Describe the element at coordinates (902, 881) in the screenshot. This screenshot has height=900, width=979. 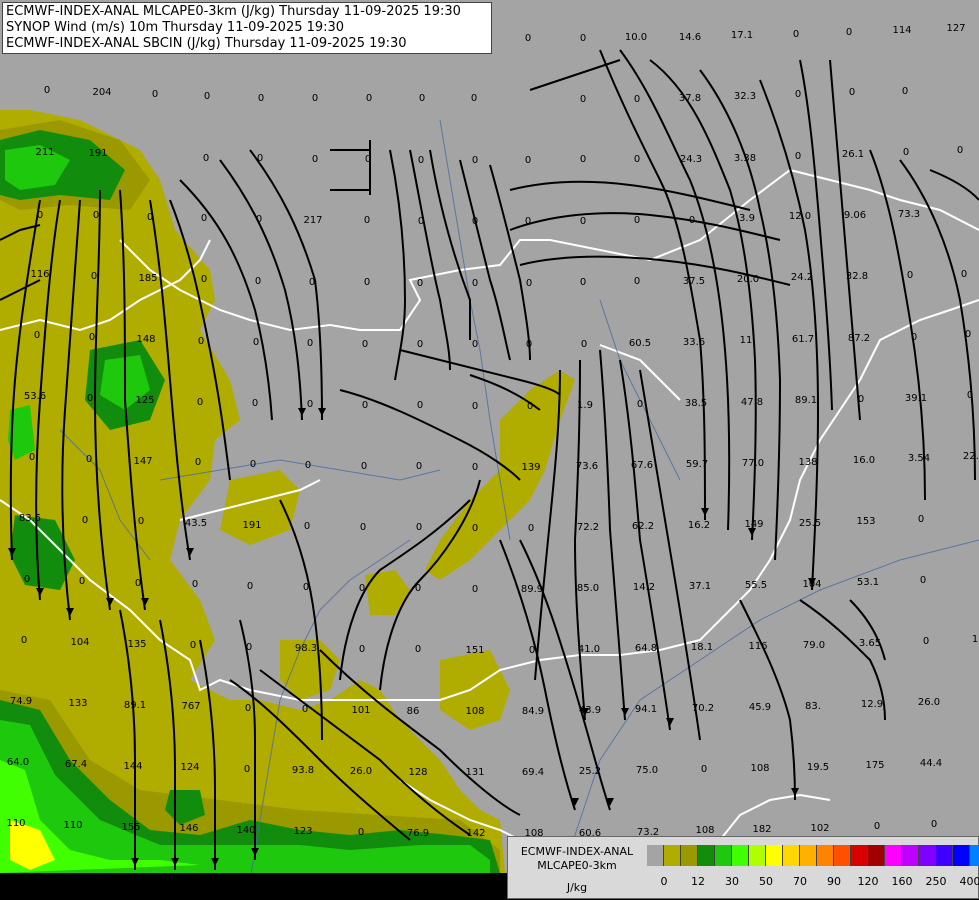
I see `legend-tick-label: 160` at that location.